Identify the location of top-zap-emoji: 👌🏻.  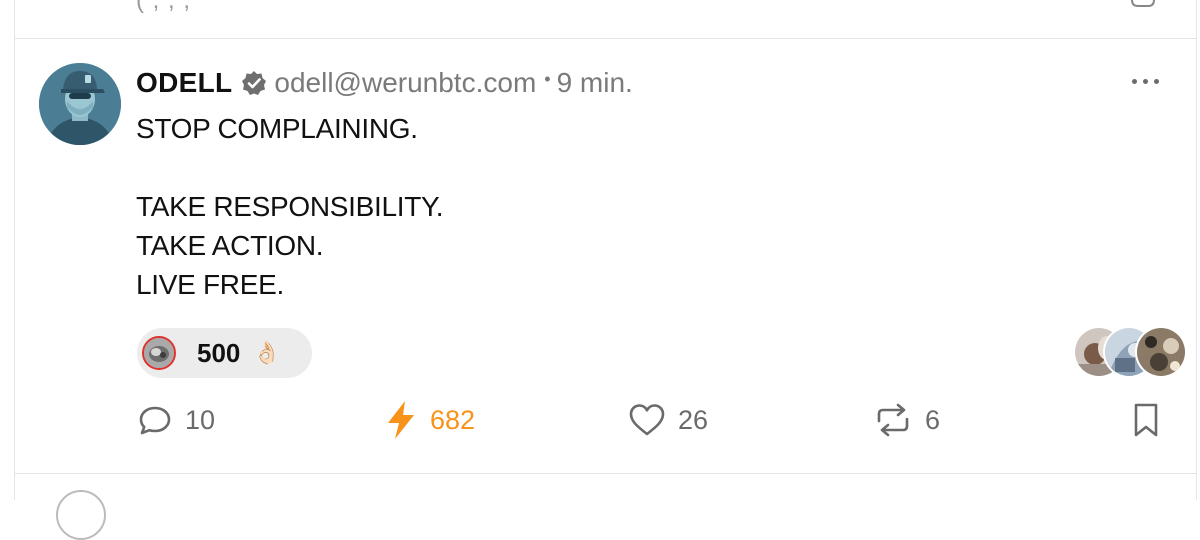
(267, 352).